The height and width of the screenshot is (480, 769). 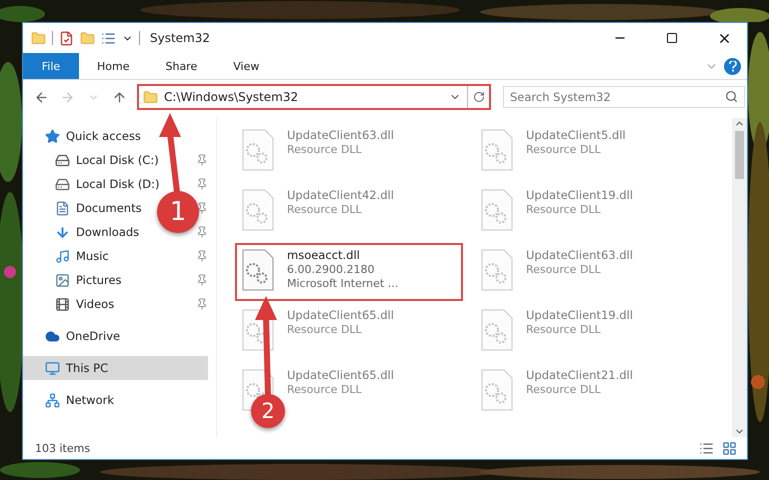 I want to click on search-icon, so click(x=731, y=96).